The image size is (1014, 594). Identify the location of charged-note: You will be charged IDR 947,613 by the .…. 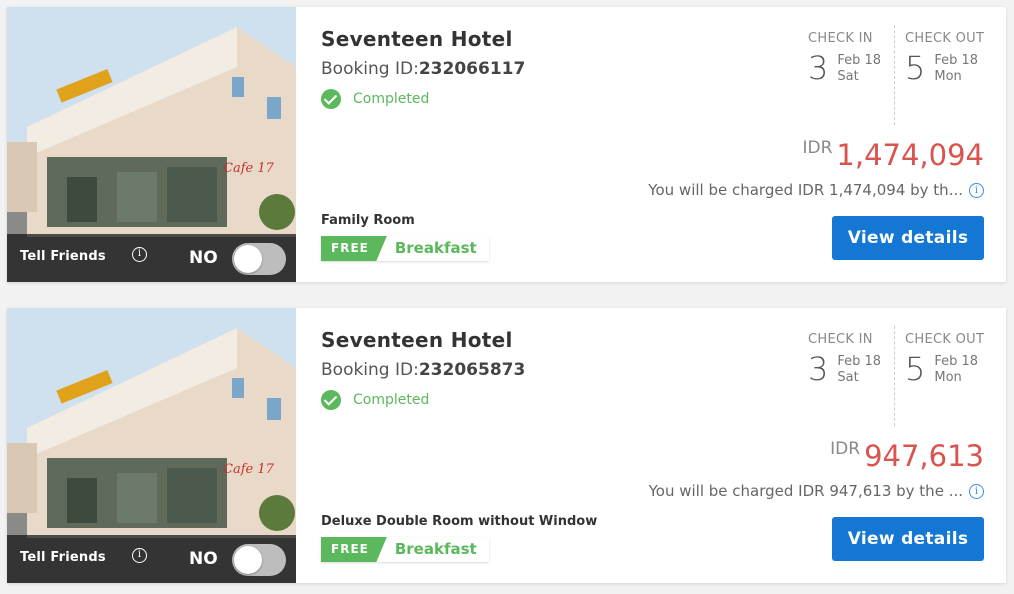
(816, 491).